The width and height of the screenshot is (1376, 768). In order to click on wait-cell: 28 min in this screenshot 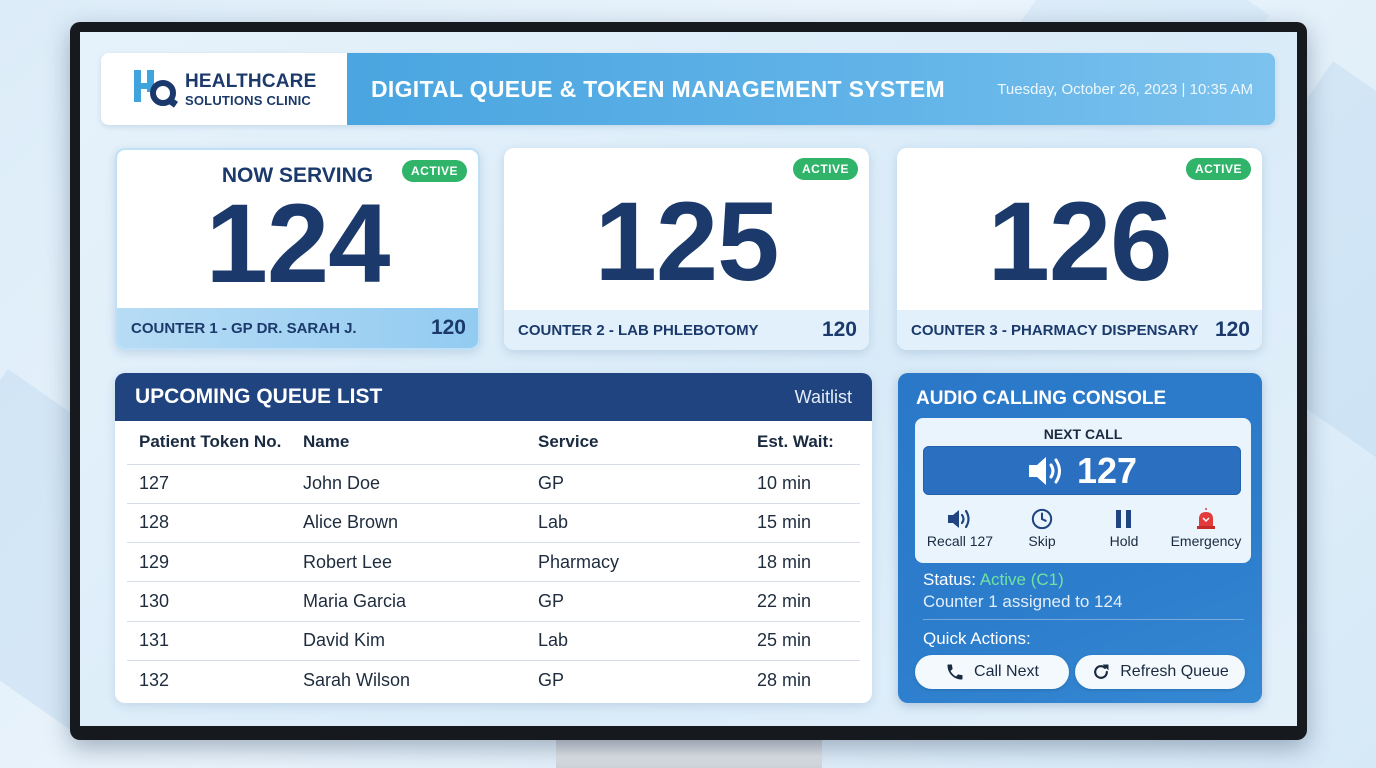, I will do `click(784, 679)`.